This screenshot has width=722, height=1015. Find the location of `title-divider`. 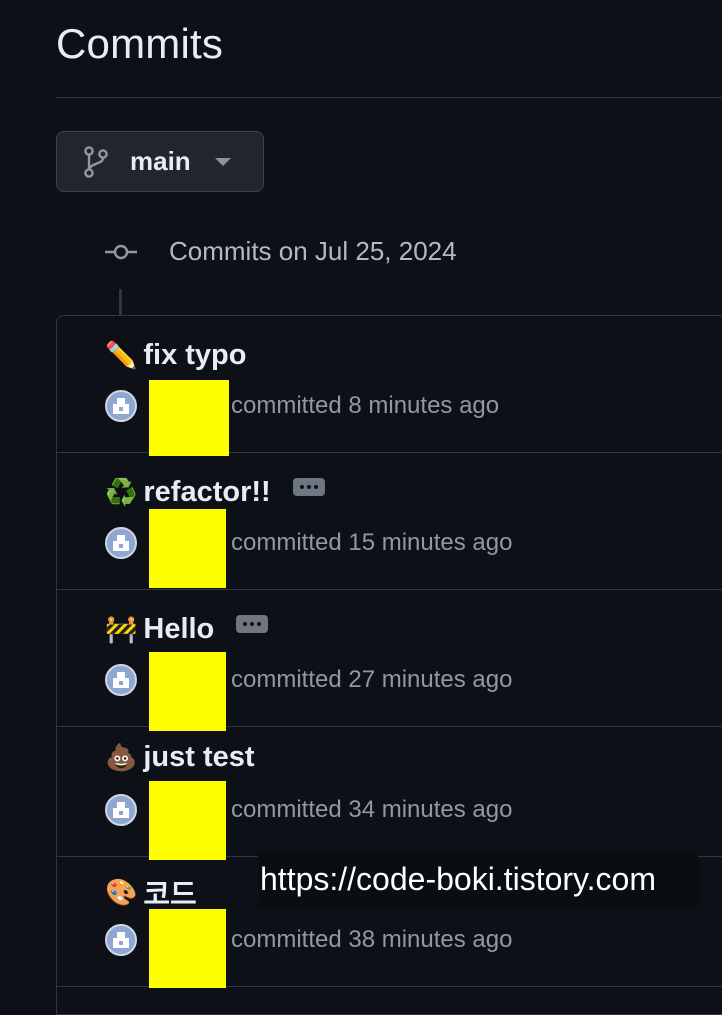

title-divider is located at coordinates (389, 97).